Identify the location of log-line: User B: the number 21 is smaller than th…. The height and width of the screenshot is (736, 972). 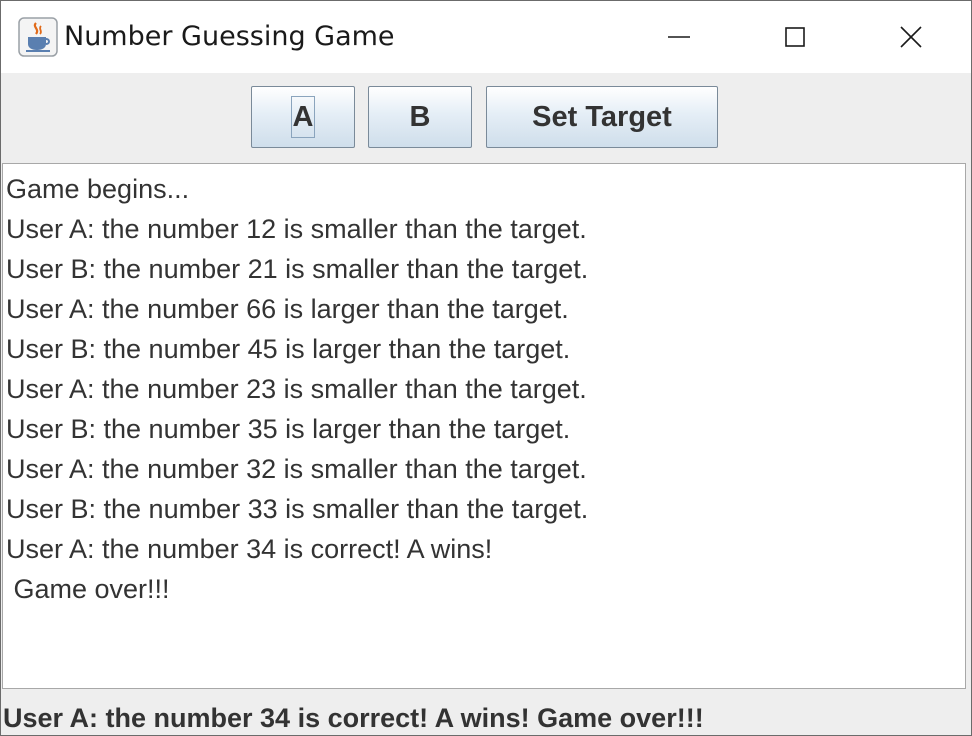
(297, 269).